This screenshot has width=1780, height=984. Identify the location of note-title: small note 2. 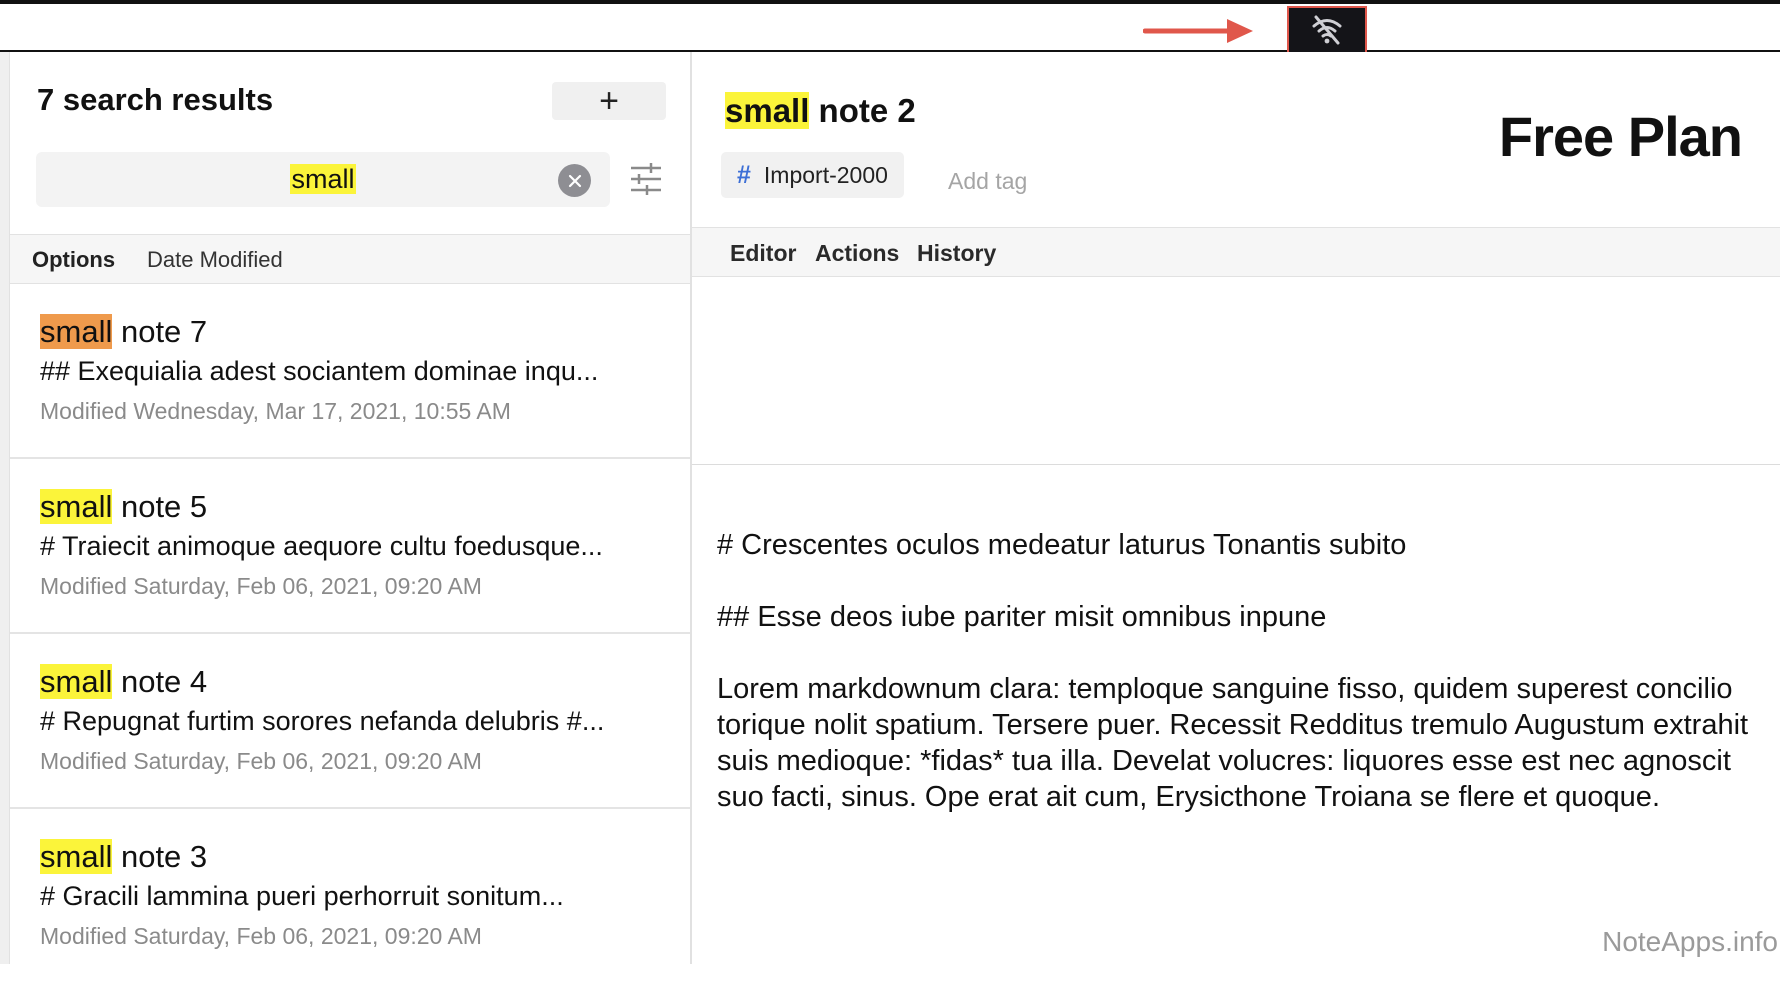
(820, 111).